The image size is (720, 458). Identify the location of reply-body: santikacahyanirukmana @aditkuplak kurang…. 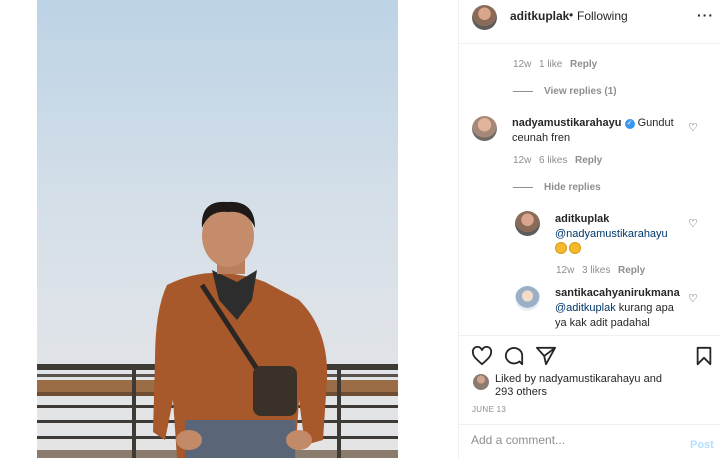
(620, 308).